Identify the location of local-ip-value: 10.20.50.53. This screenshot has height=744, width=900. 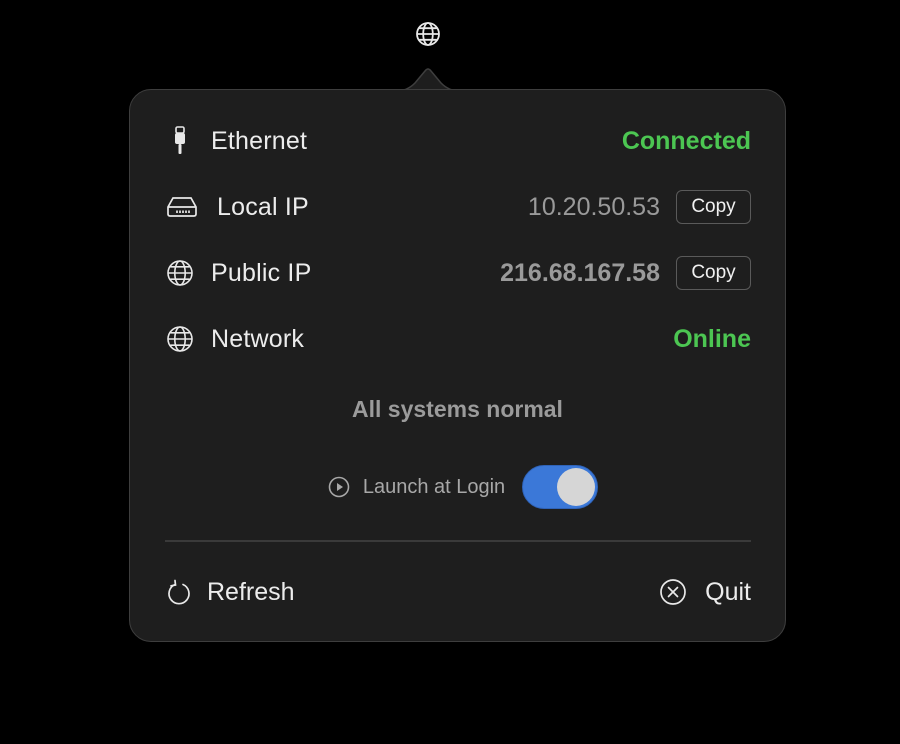
(593, 206).